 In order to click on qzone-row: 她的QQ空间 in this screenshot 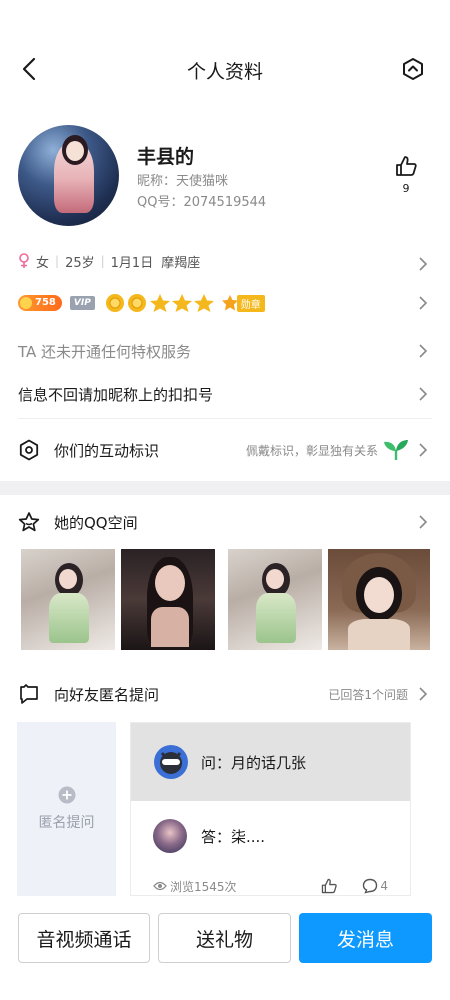, I will do `click(225, 522)`.